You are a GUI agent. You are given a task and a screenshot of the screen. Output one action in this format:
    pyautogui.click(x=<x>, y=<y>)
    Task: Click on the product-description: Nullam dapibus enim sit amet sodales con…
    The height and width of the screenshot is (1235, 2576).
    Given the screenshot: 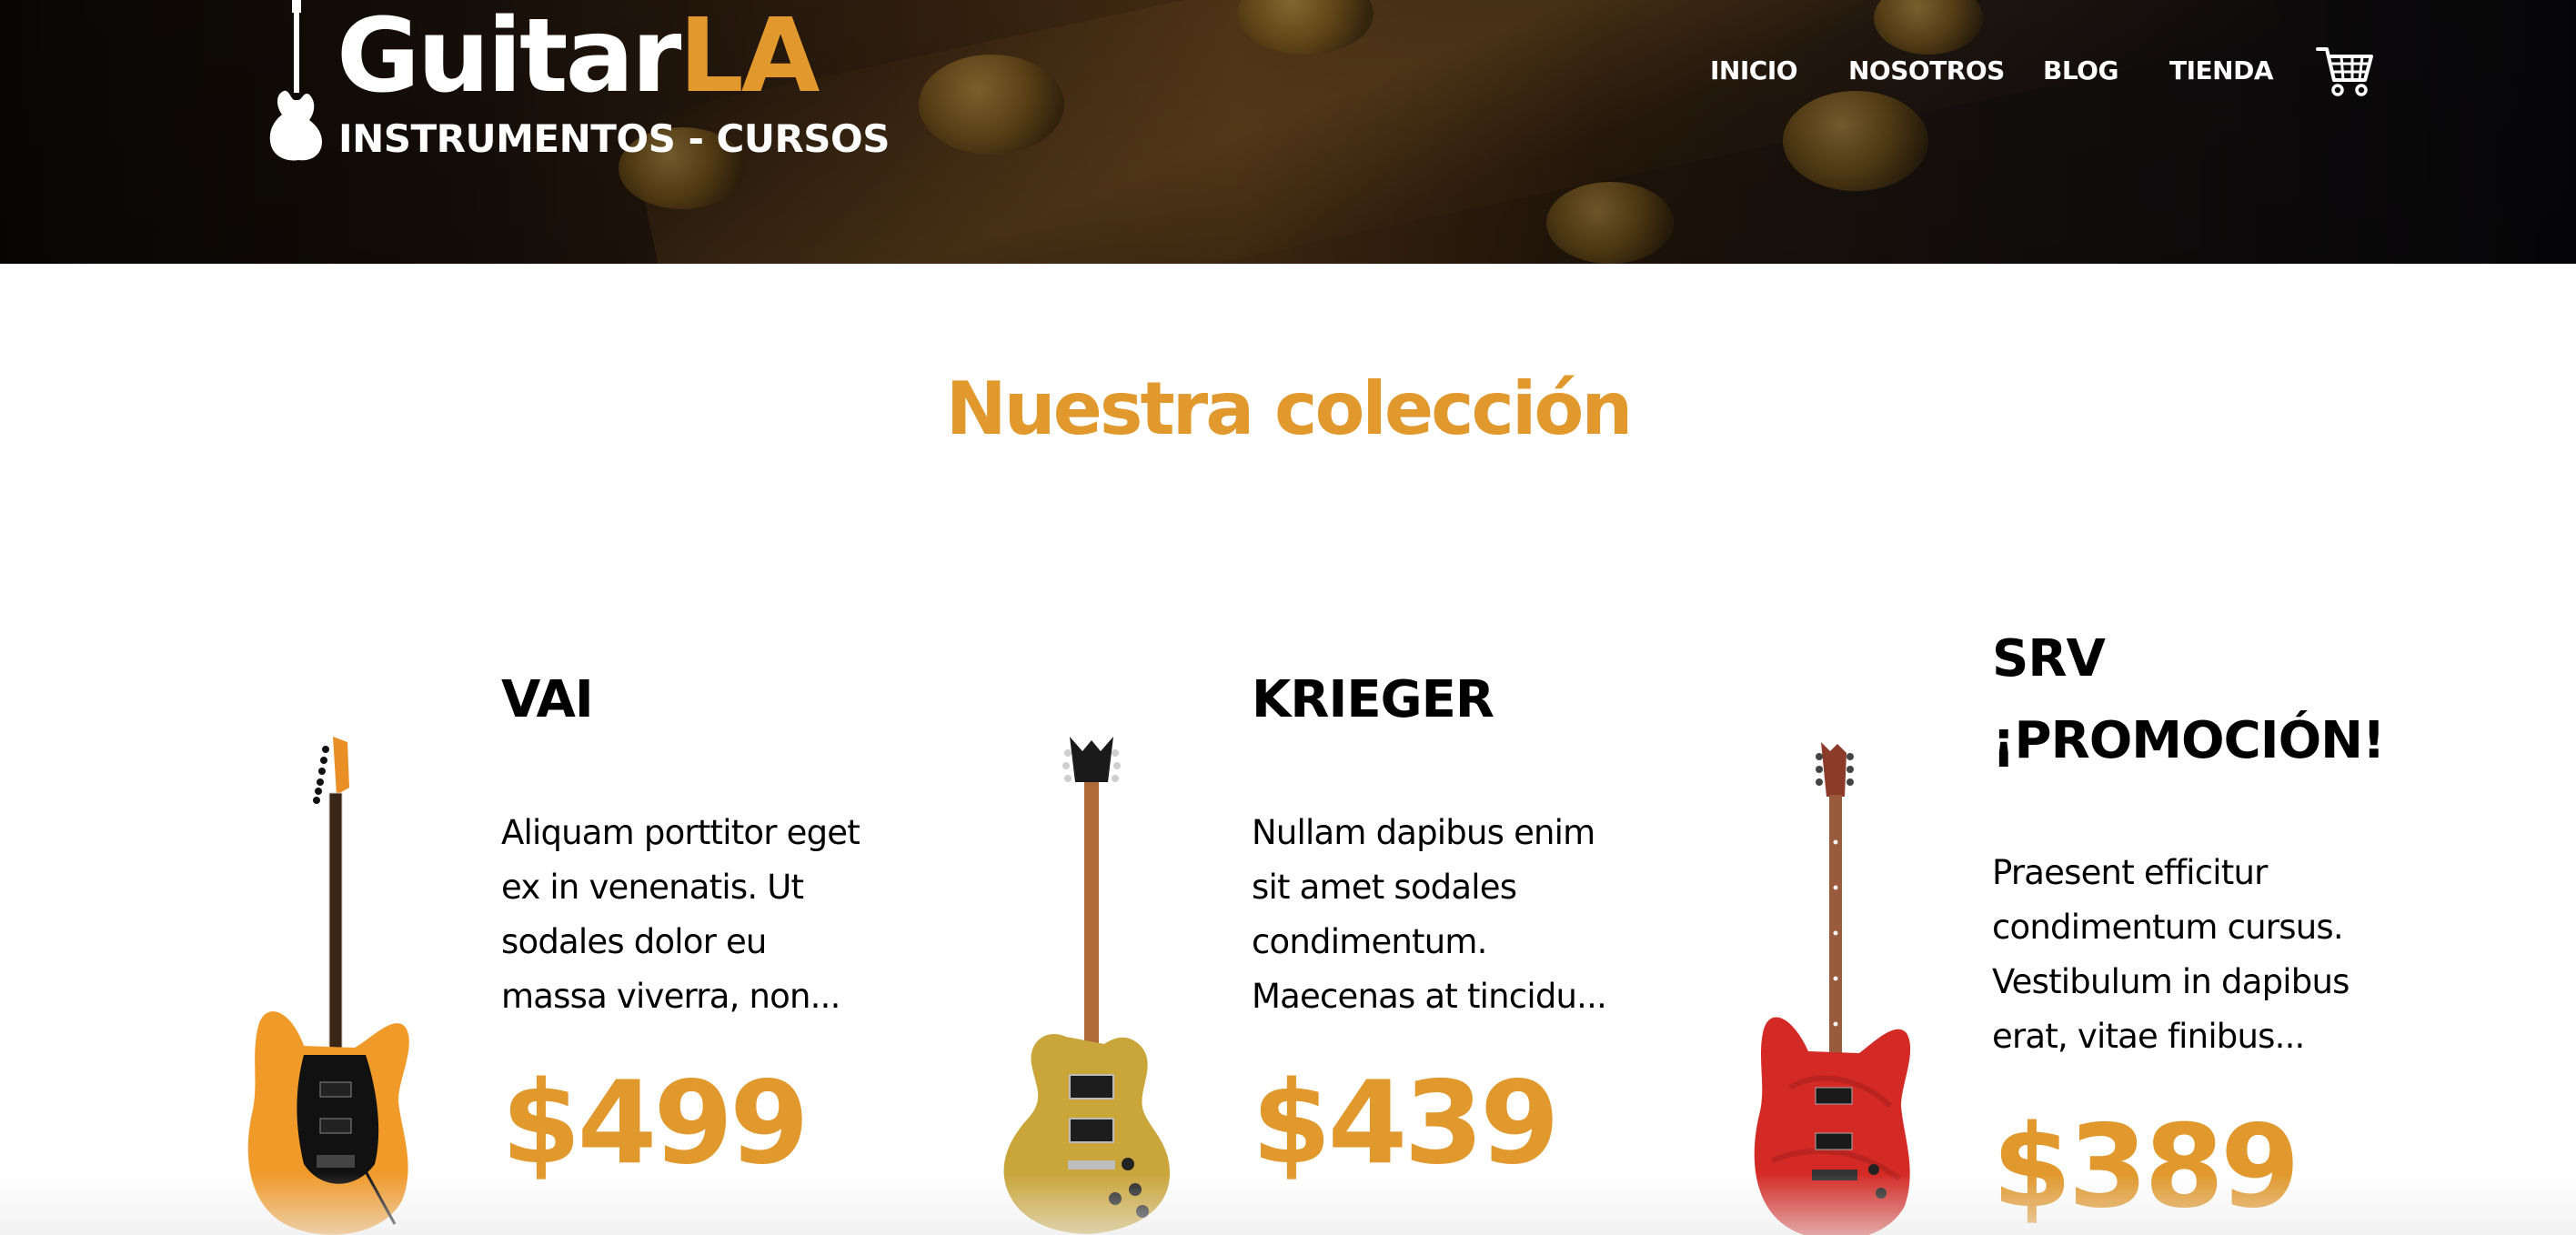 What is the action you would take?
    pyautogui.click(x=1429, y=914)
    